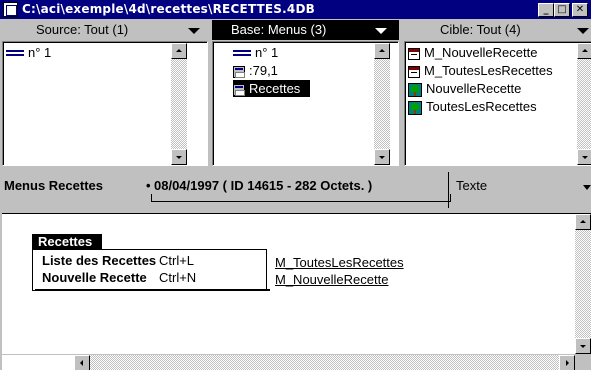  I want to click on menu-item-shortcut: Ctrl+N, so click(178, 277).